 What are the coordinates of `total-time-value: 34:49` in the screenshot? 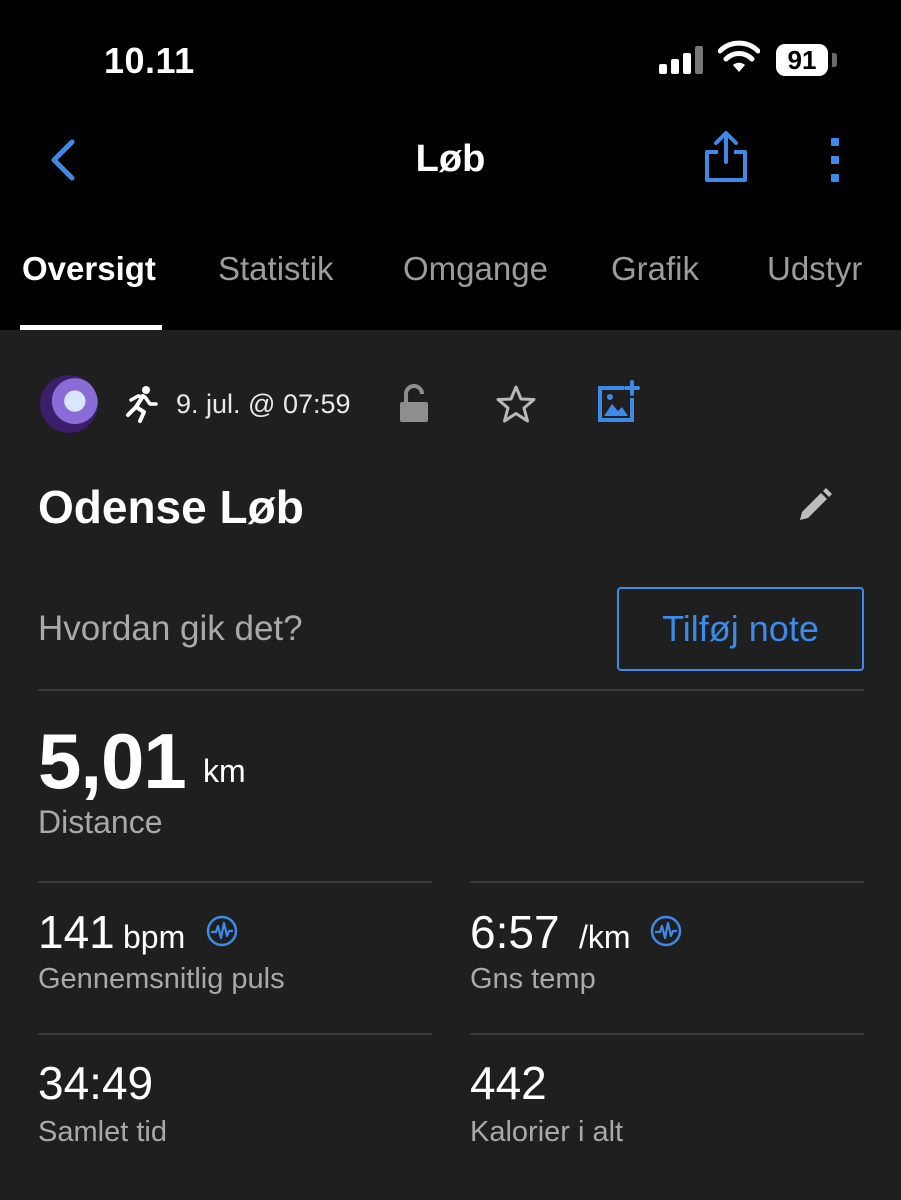 It's located at (96, 1083).